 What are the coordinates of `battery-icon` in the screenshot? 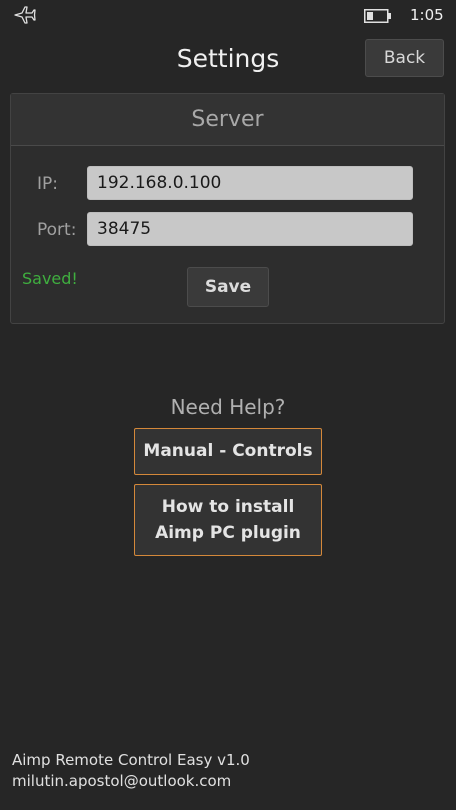 It's located at (377, 16).